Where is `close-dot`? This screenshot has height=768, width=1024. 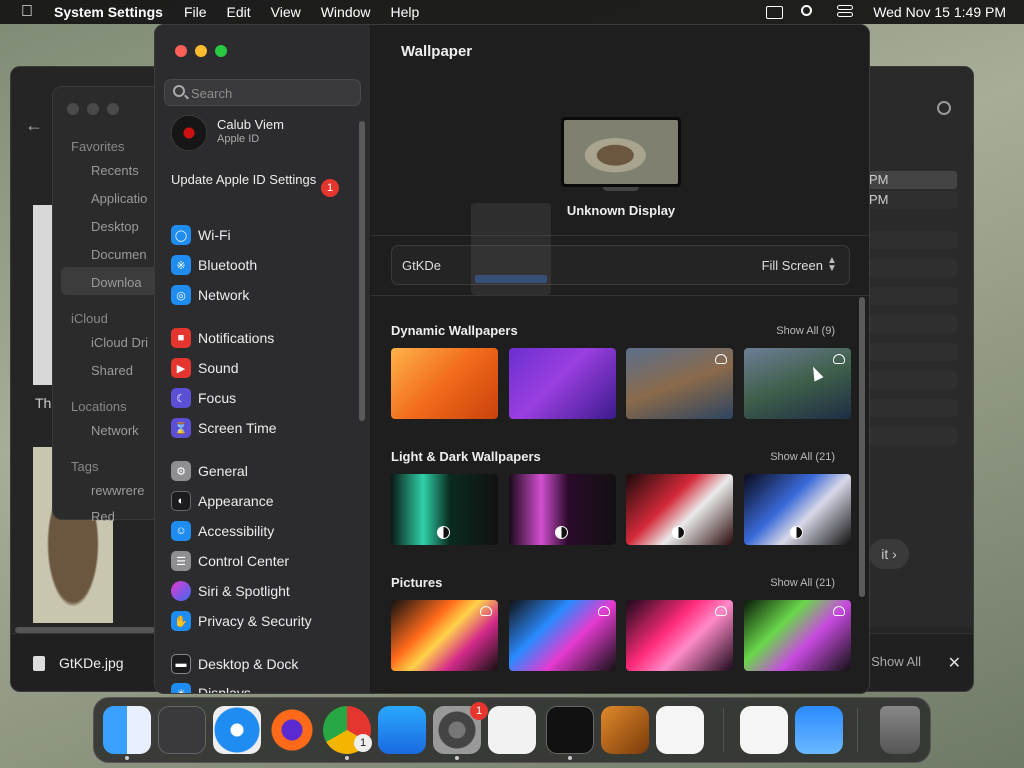 close-dot is located at coordinates (73, 109).